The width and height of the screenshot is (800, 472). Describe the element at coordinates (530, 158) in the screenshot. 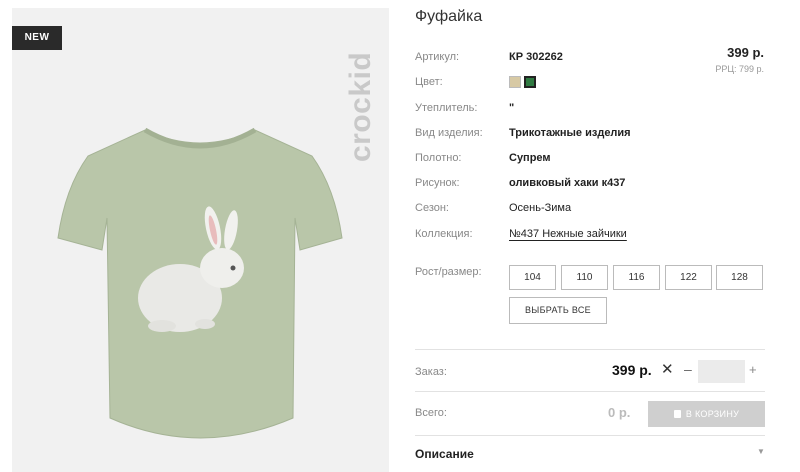

I see `attr-value: Супрем` at that location.